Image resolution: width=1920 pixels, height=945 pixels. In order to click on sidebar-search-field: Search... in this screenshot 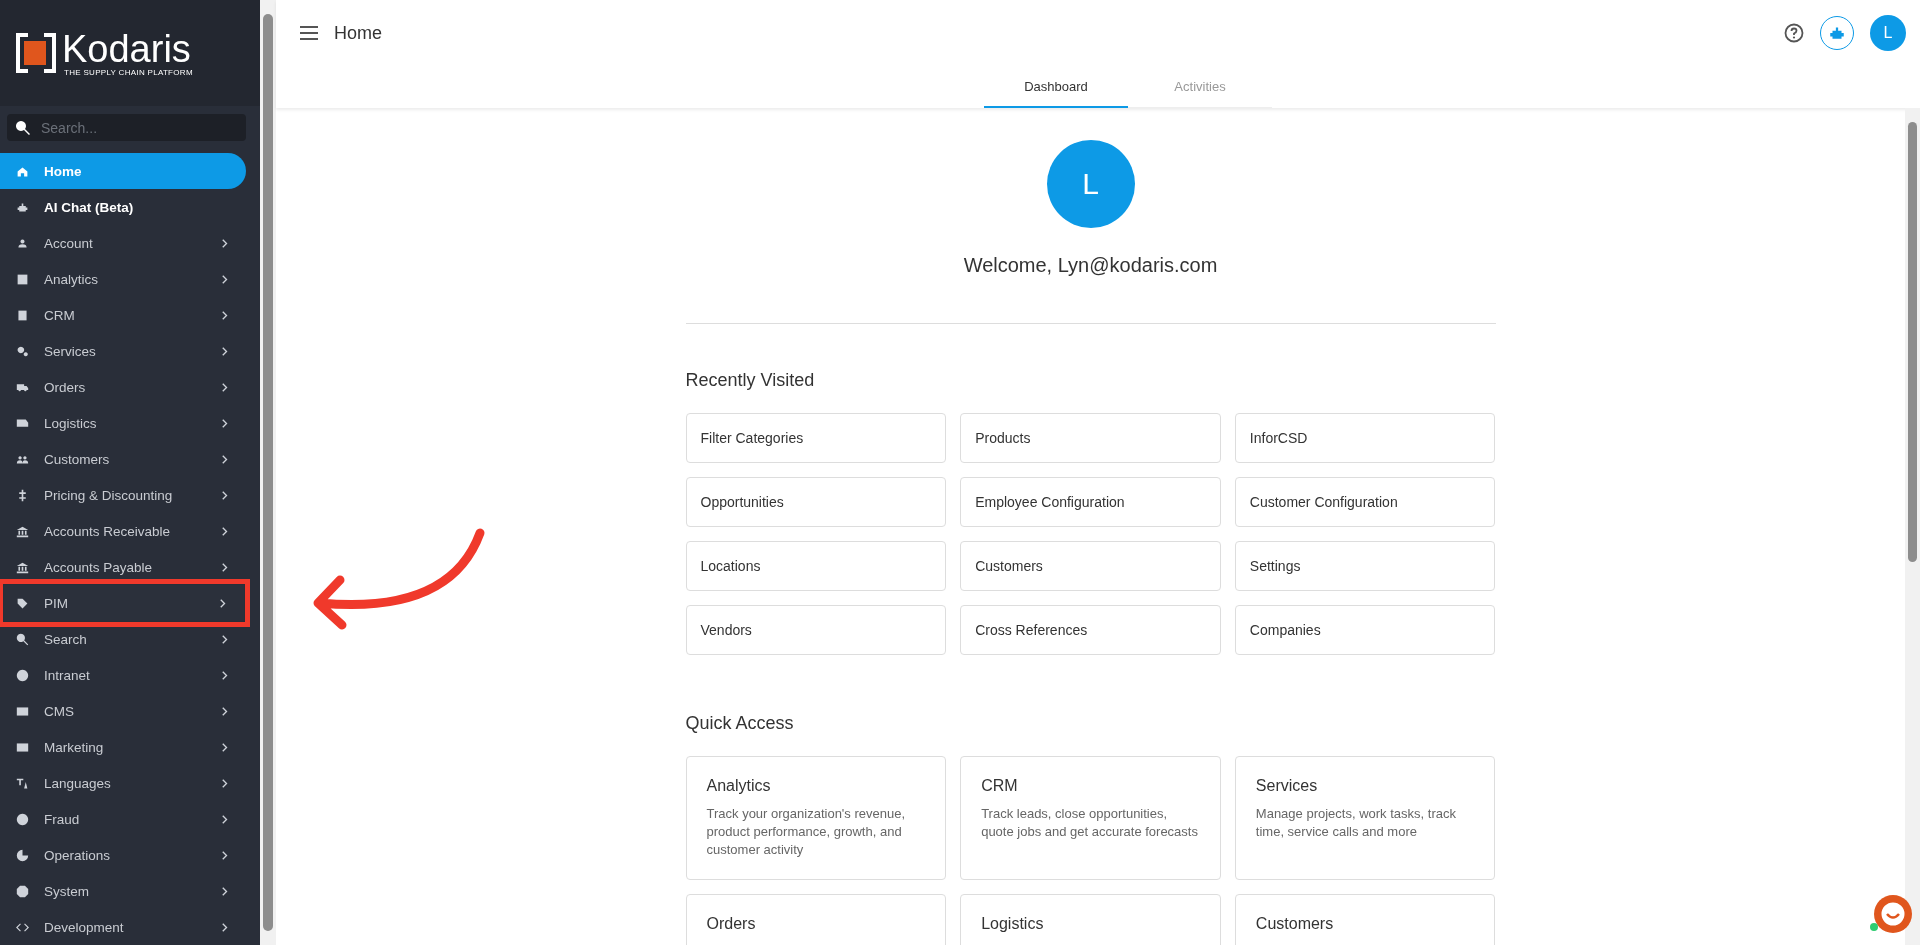, I will do `click(126, 127)`.